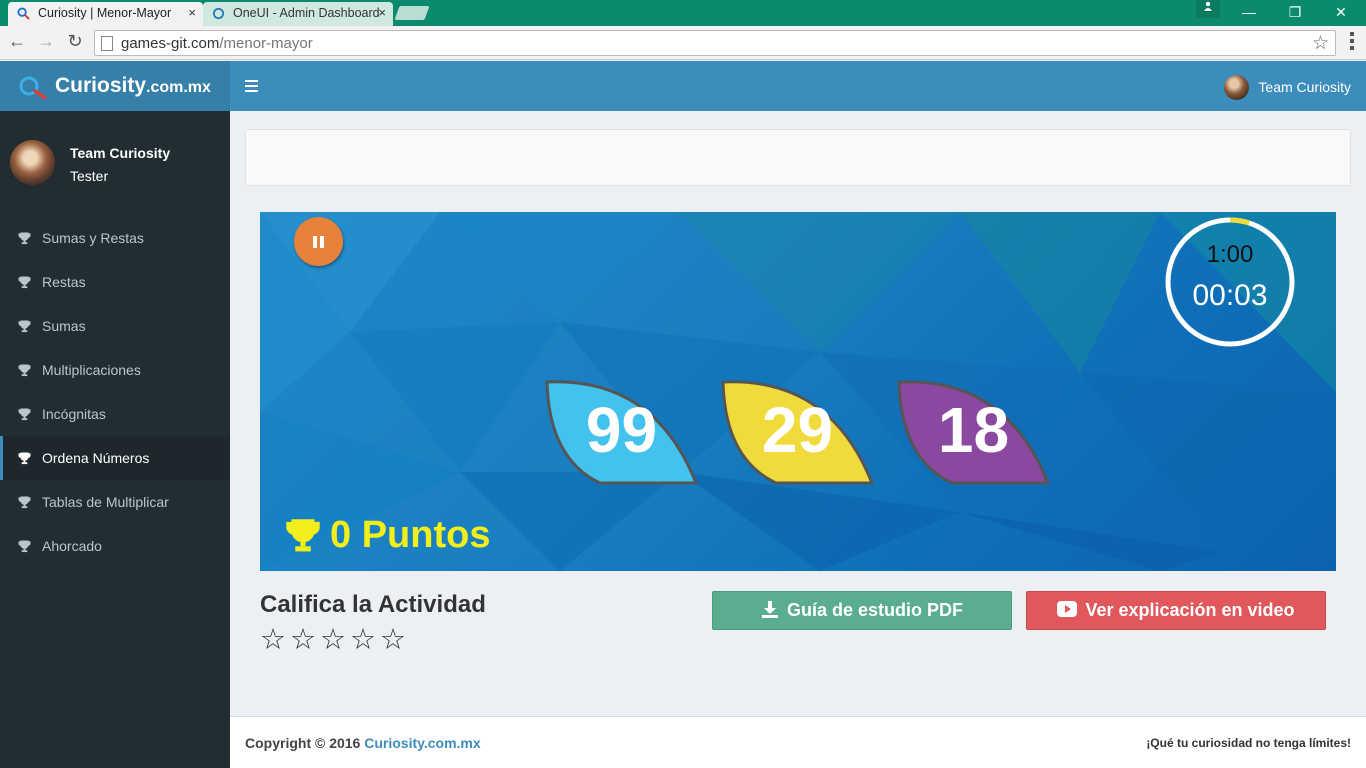 The width and height of the screenshot is (1366, 768). I want to click on footer-link: Curiosity.com.mx, so click(422, 743).